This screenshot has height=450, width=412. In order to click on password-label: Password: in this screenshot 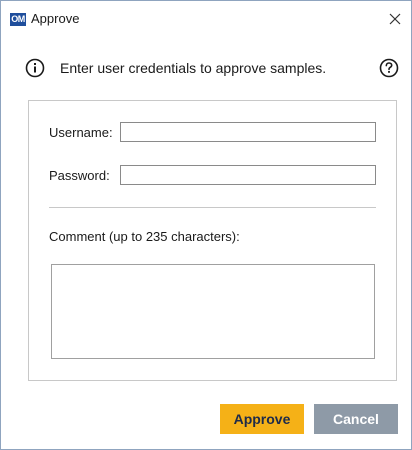, I will do `click(79, 175)`.